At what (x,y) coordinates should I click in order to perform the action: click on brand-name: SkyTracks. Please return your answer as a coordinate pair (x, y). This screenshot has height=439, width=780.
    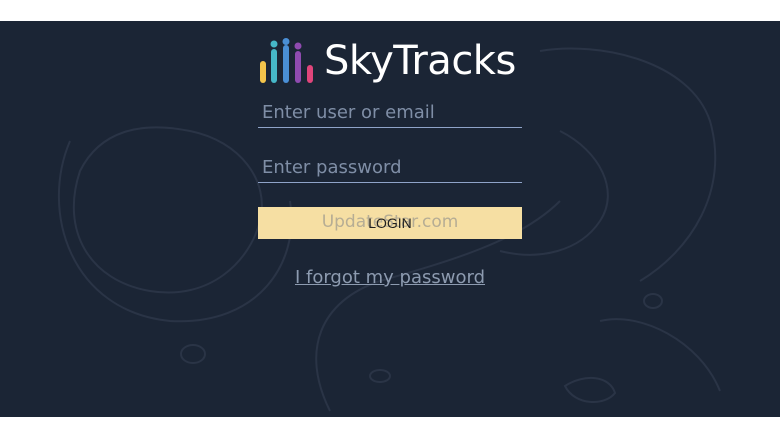
    Looking at the image, I should click on (420, 61).